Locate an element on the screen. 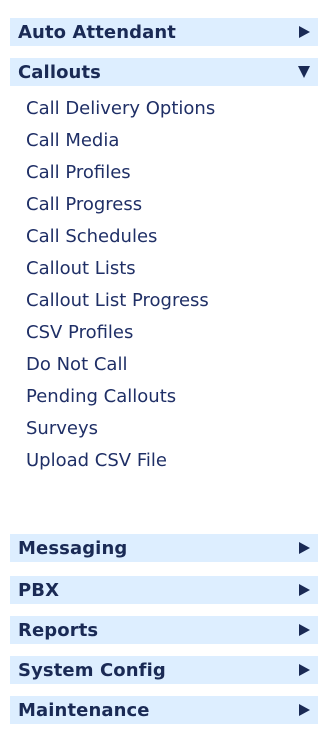  submenu-item-call-schedules: Call Schedules is located at coordinates (91, 237).